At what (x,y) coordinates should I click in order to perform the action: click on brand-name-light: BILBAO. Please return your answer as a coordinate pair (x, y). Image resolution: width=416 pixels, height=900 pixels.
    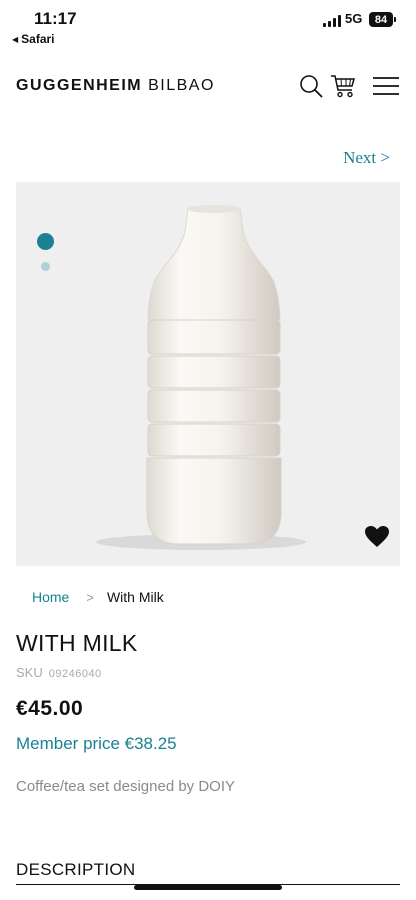
    Looking at the image, I should click on (181, 85).